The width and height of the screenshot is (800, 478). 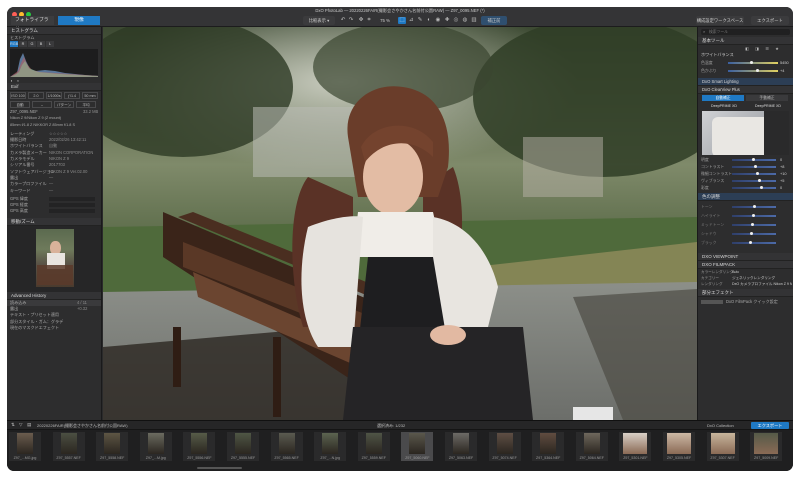 What do you see at coordinates (735, 272) in the screenshot?
I see `filmpack-value: Auto` at bounding box center [735, 272].